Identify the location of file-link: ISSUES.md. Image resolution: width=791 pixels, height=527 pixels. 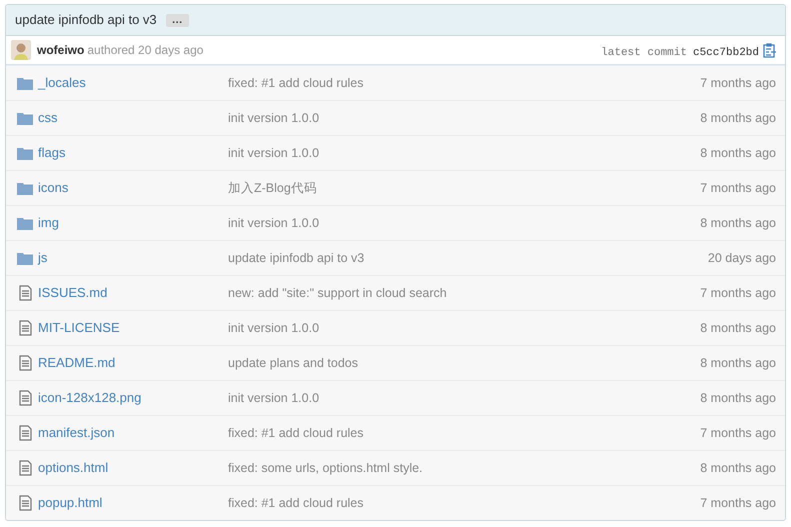
(73, 292).